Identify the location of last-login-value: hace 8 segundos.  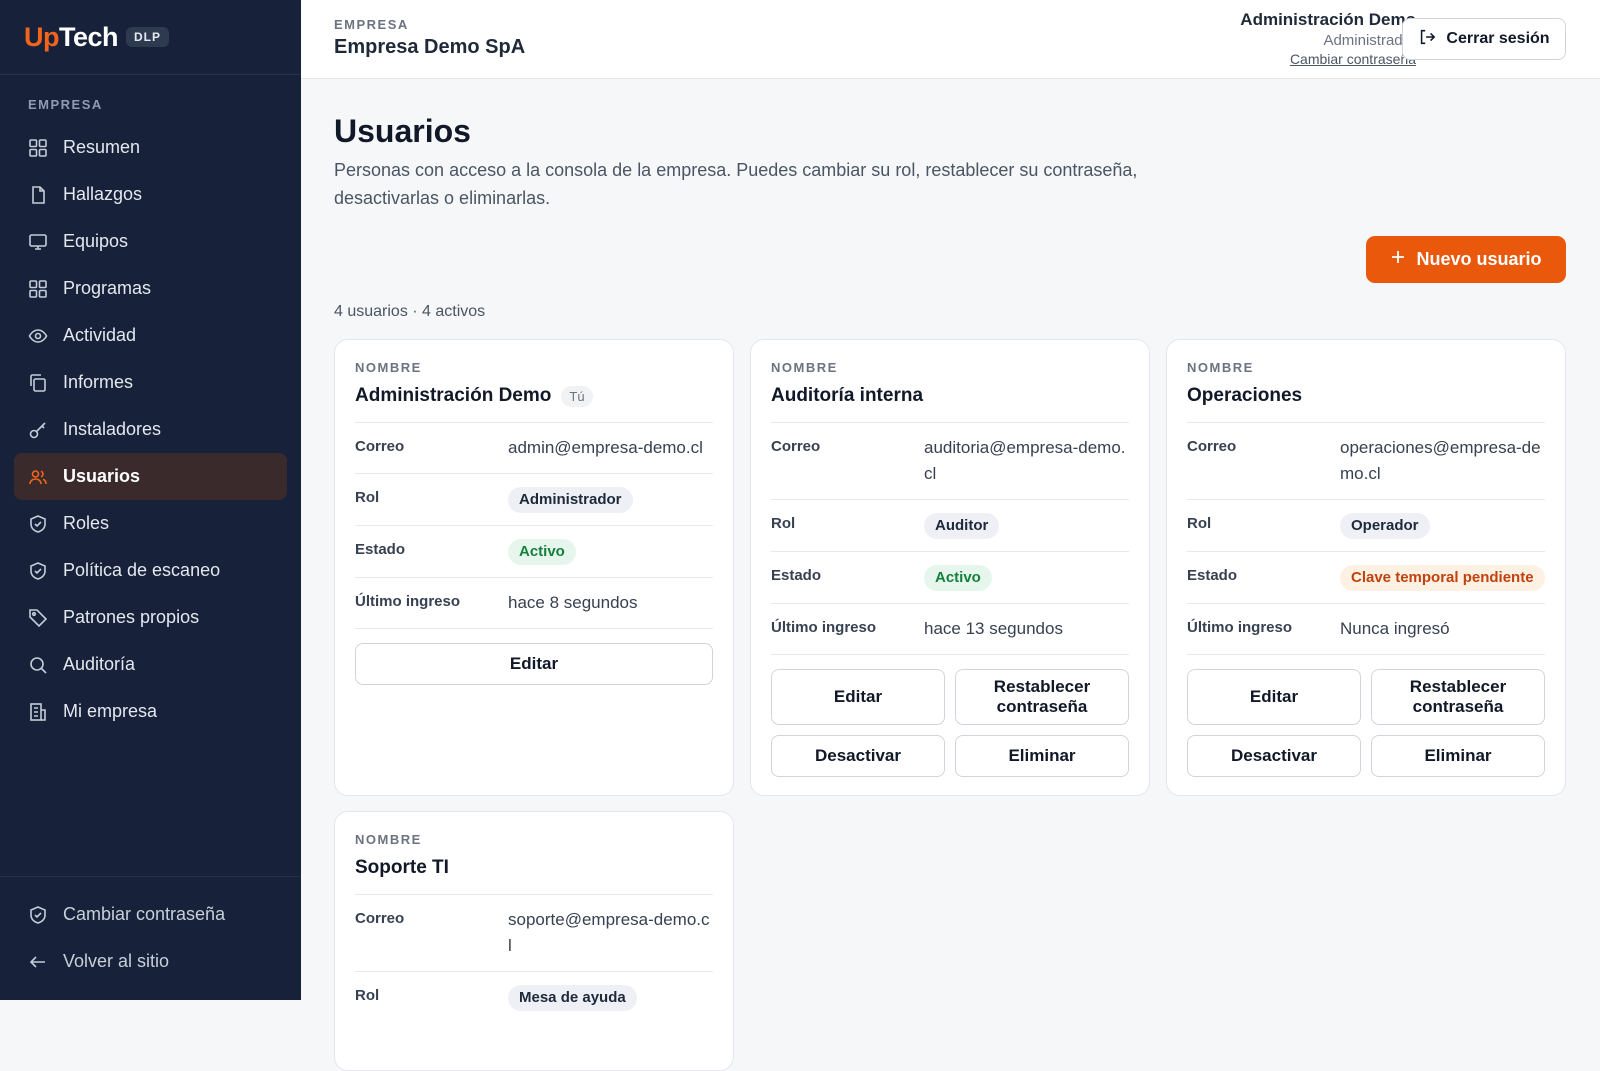
(573, 602).